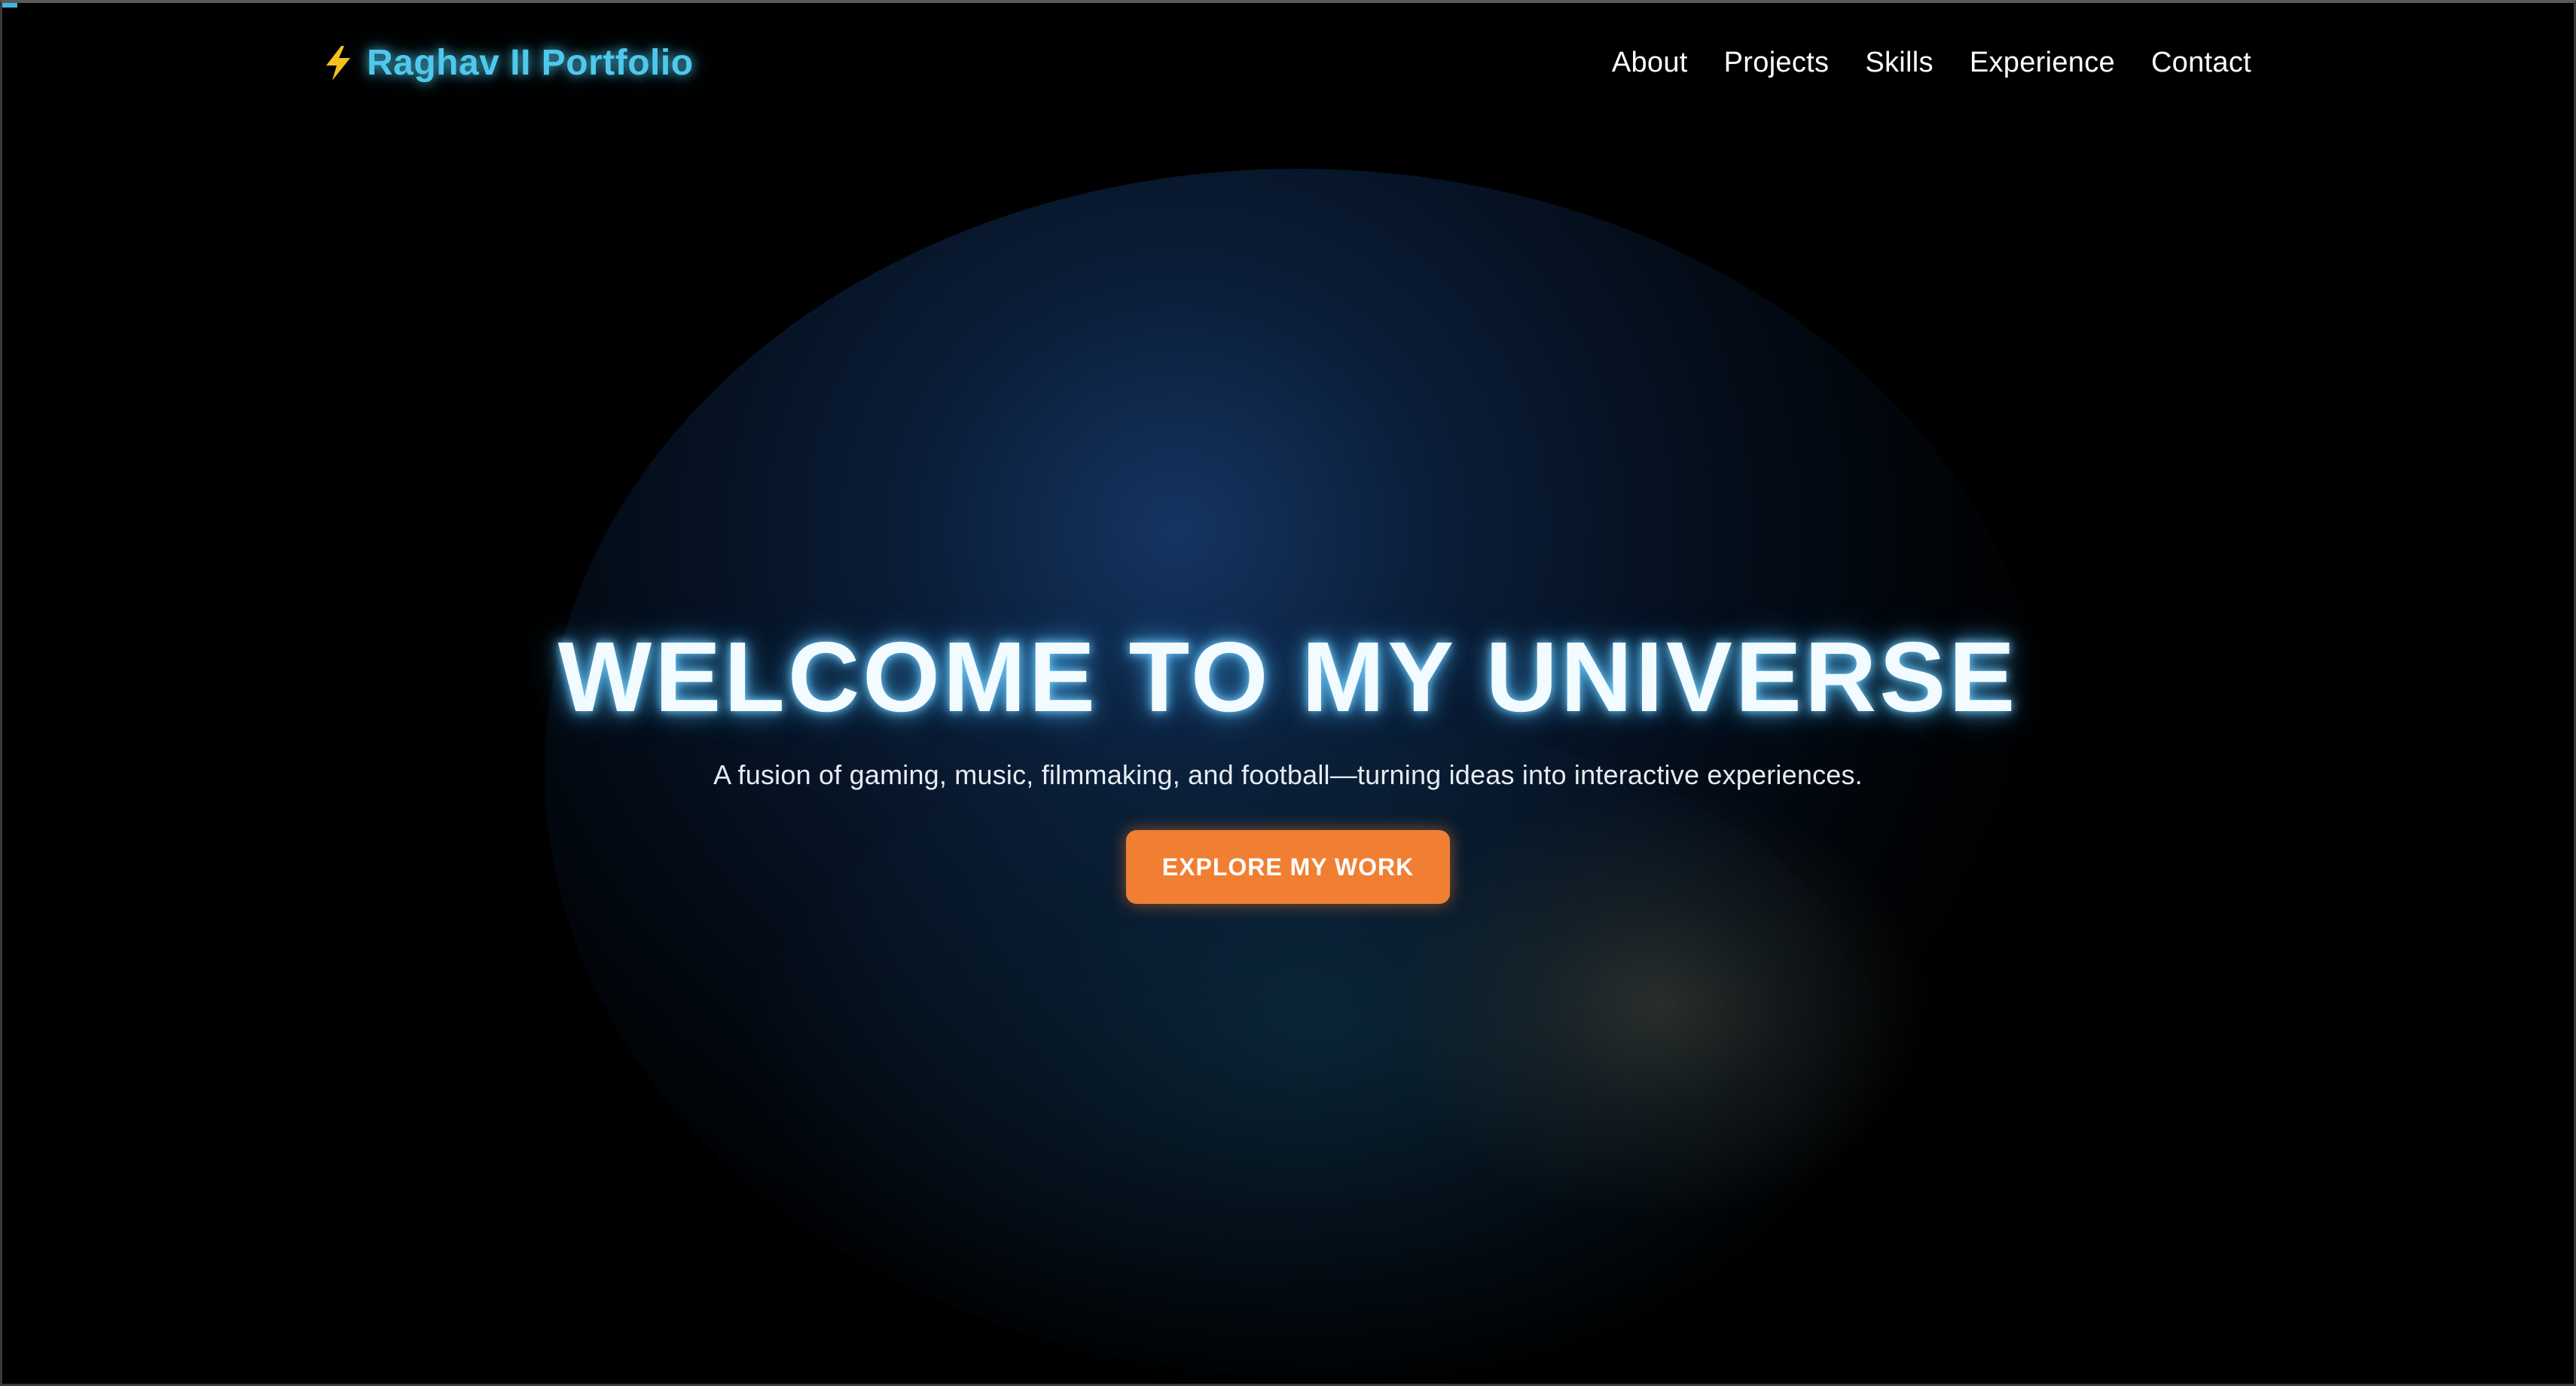  What do you see at coordinates (339, 63) in the screenshot?
I see `lightning-bolt-icon` at bounding box center [339, 63].